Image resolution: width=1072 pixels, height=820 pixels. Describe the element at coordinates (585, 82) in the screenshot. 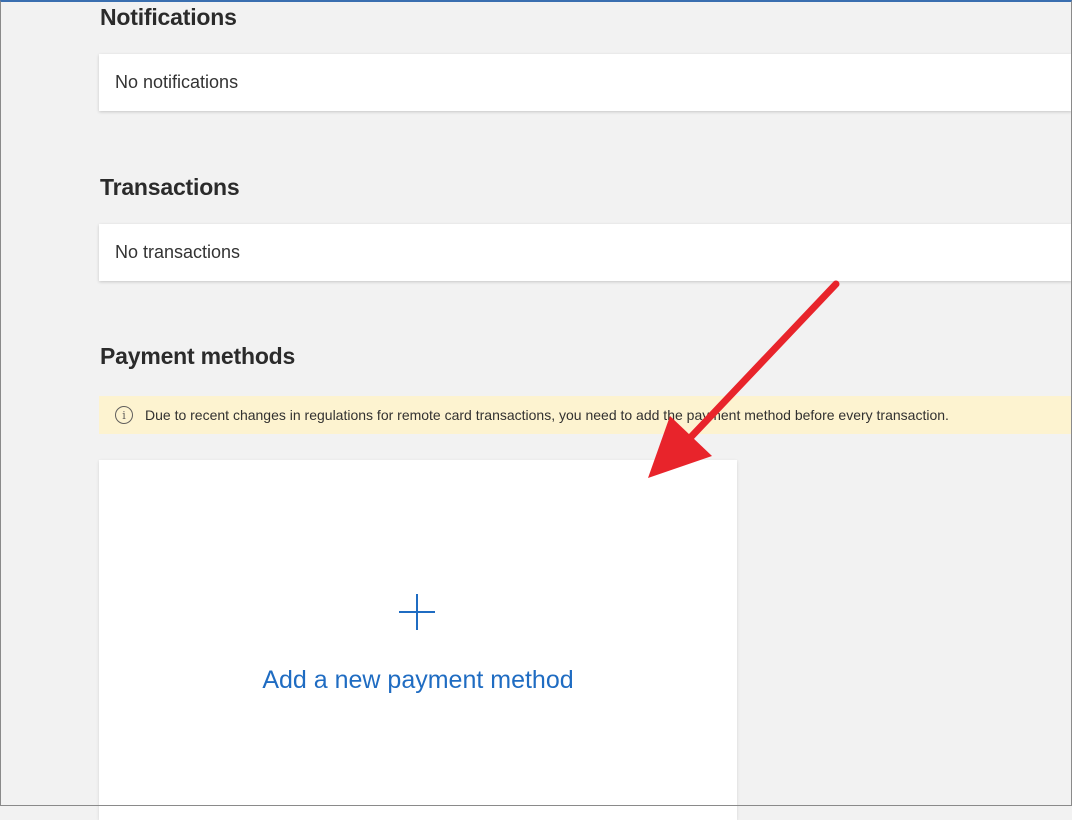

I see `notifications-card: No notifications` at that location.